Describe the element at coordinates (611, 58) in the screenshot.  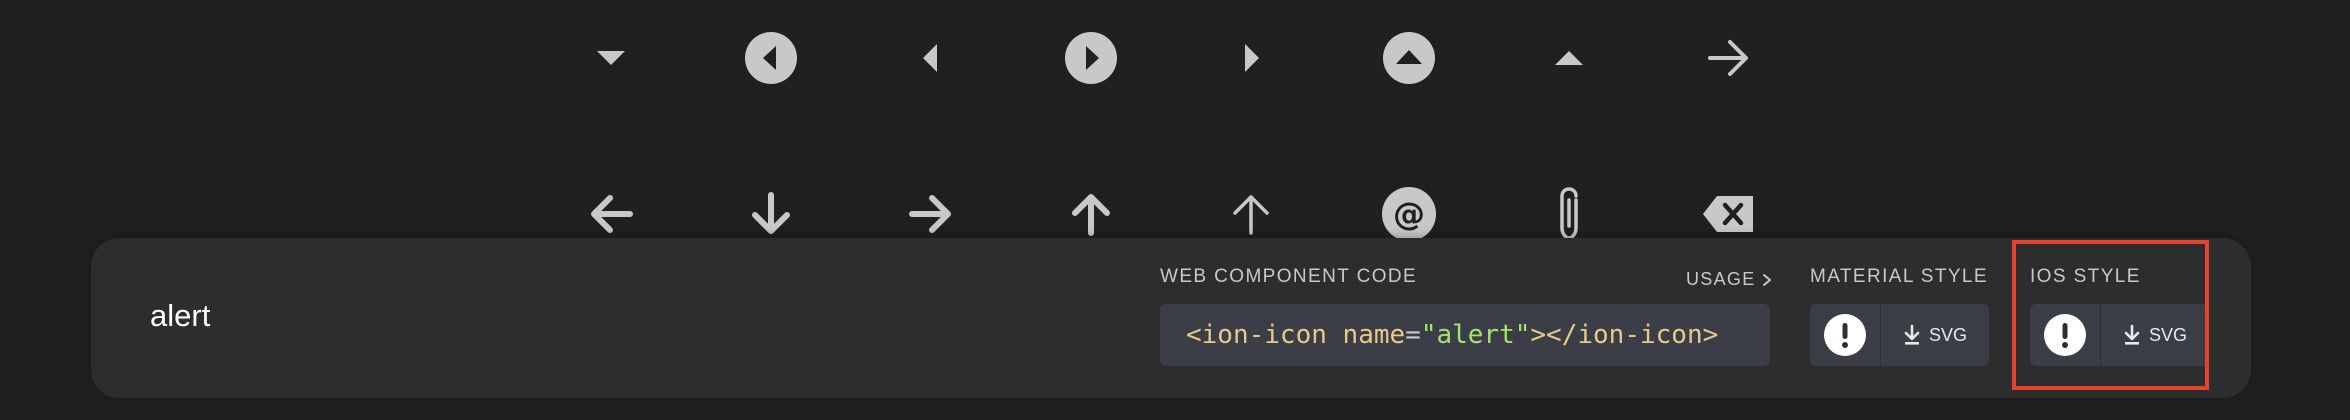
I see `caret-down-icon` at that location.